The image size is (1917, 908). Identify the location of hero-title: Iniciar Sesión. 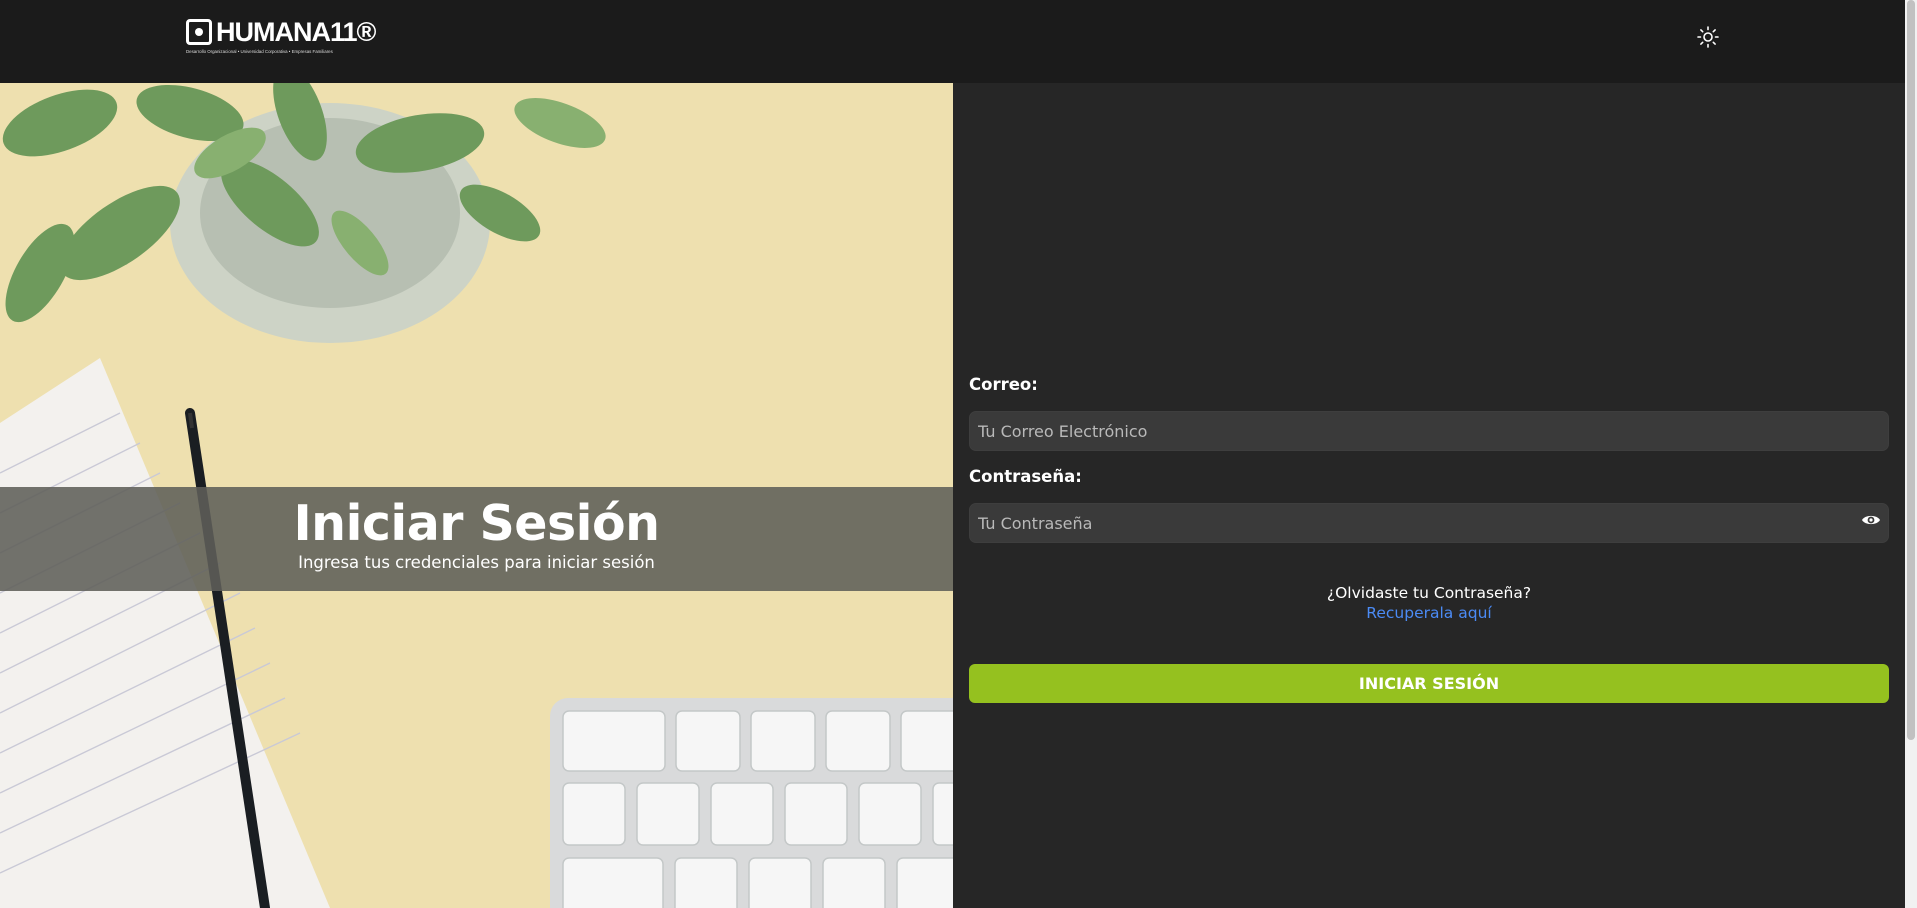
(476, 523).